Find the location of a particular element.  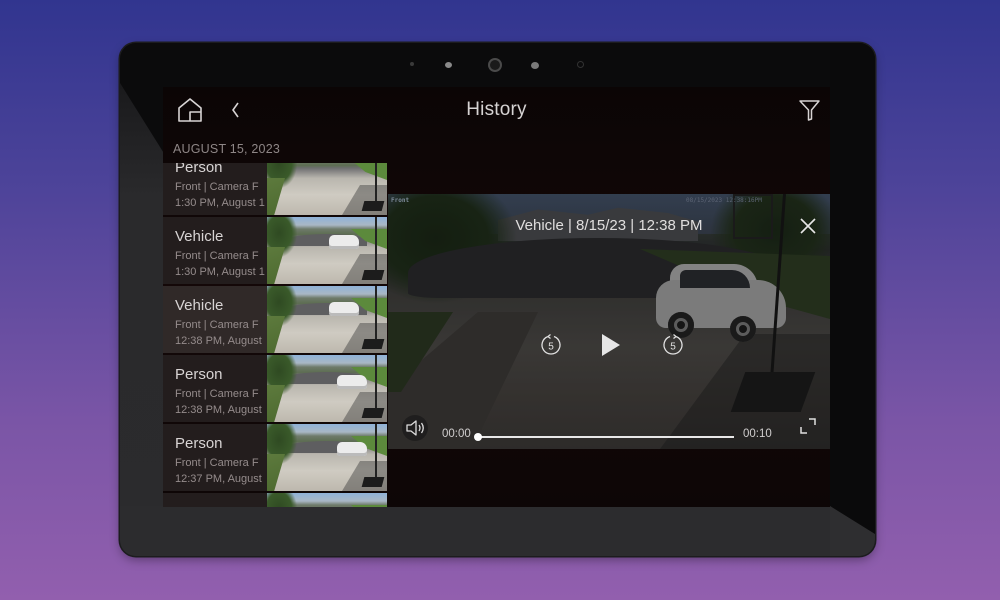

seek-handle is located at coordinates (478, 437).